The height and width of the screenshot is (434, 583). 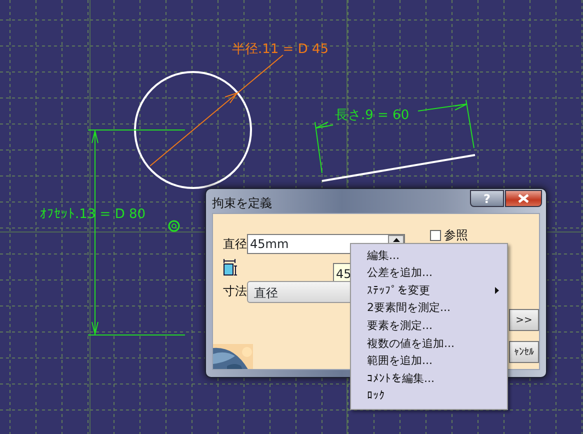 What do you see at coordinates (497, 290) in the screenshot?
I see `submenu-arrow-icon` at bounding box center [497, 290].